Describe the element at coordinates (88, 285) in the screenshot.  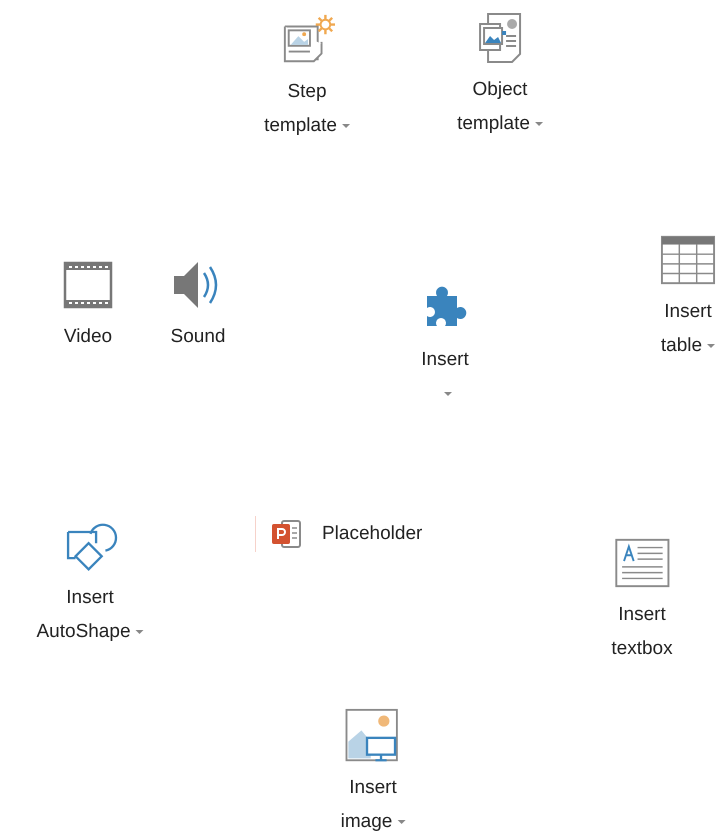
I see `film-icon` at that location.